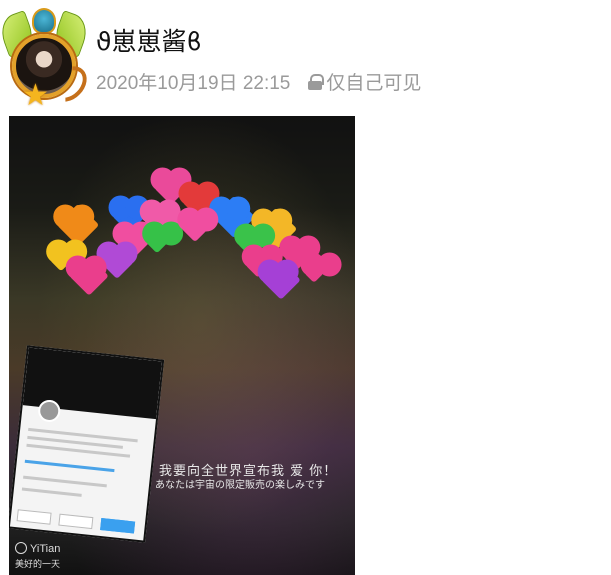  What do you see at coordinates (374, 83) in the screenshot?
I see `privacy-label: 仅自己可见` at bounding box center [374, 83].